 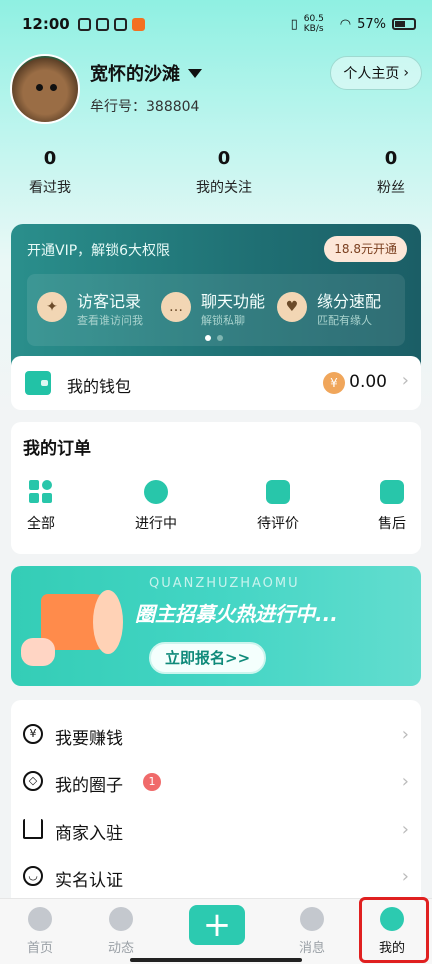 What do you see at coordinates (391, 188) in the screenshot?
I see `stat-label: 粉丝` at bounding box center [391, 188].